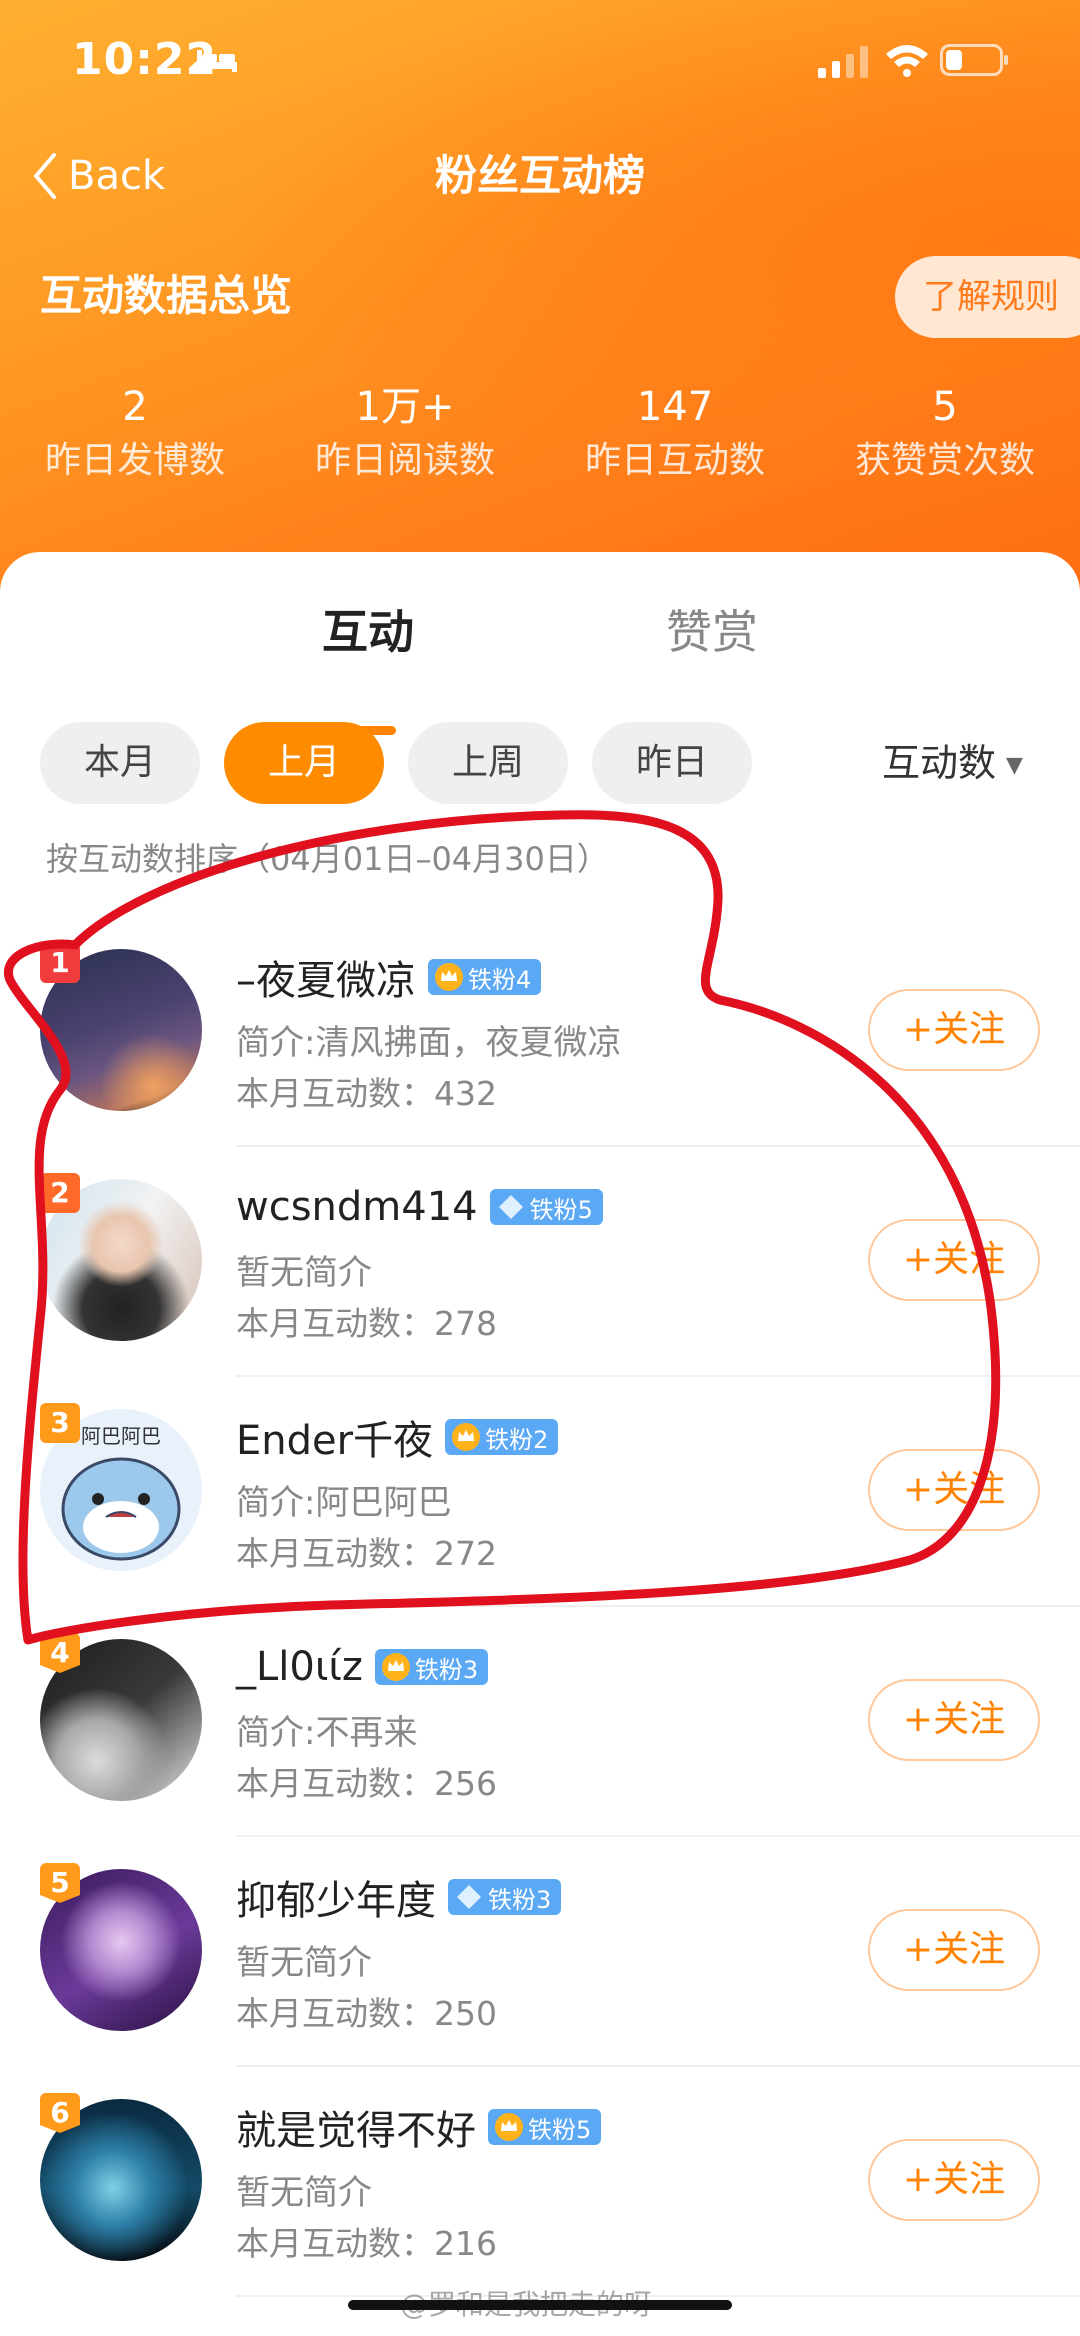  What do you see at coordinates (344, 1503) in the screenshot?
I see `fan-bio: 简介:阿巴阿巴` at bounding box center [344, 1503].